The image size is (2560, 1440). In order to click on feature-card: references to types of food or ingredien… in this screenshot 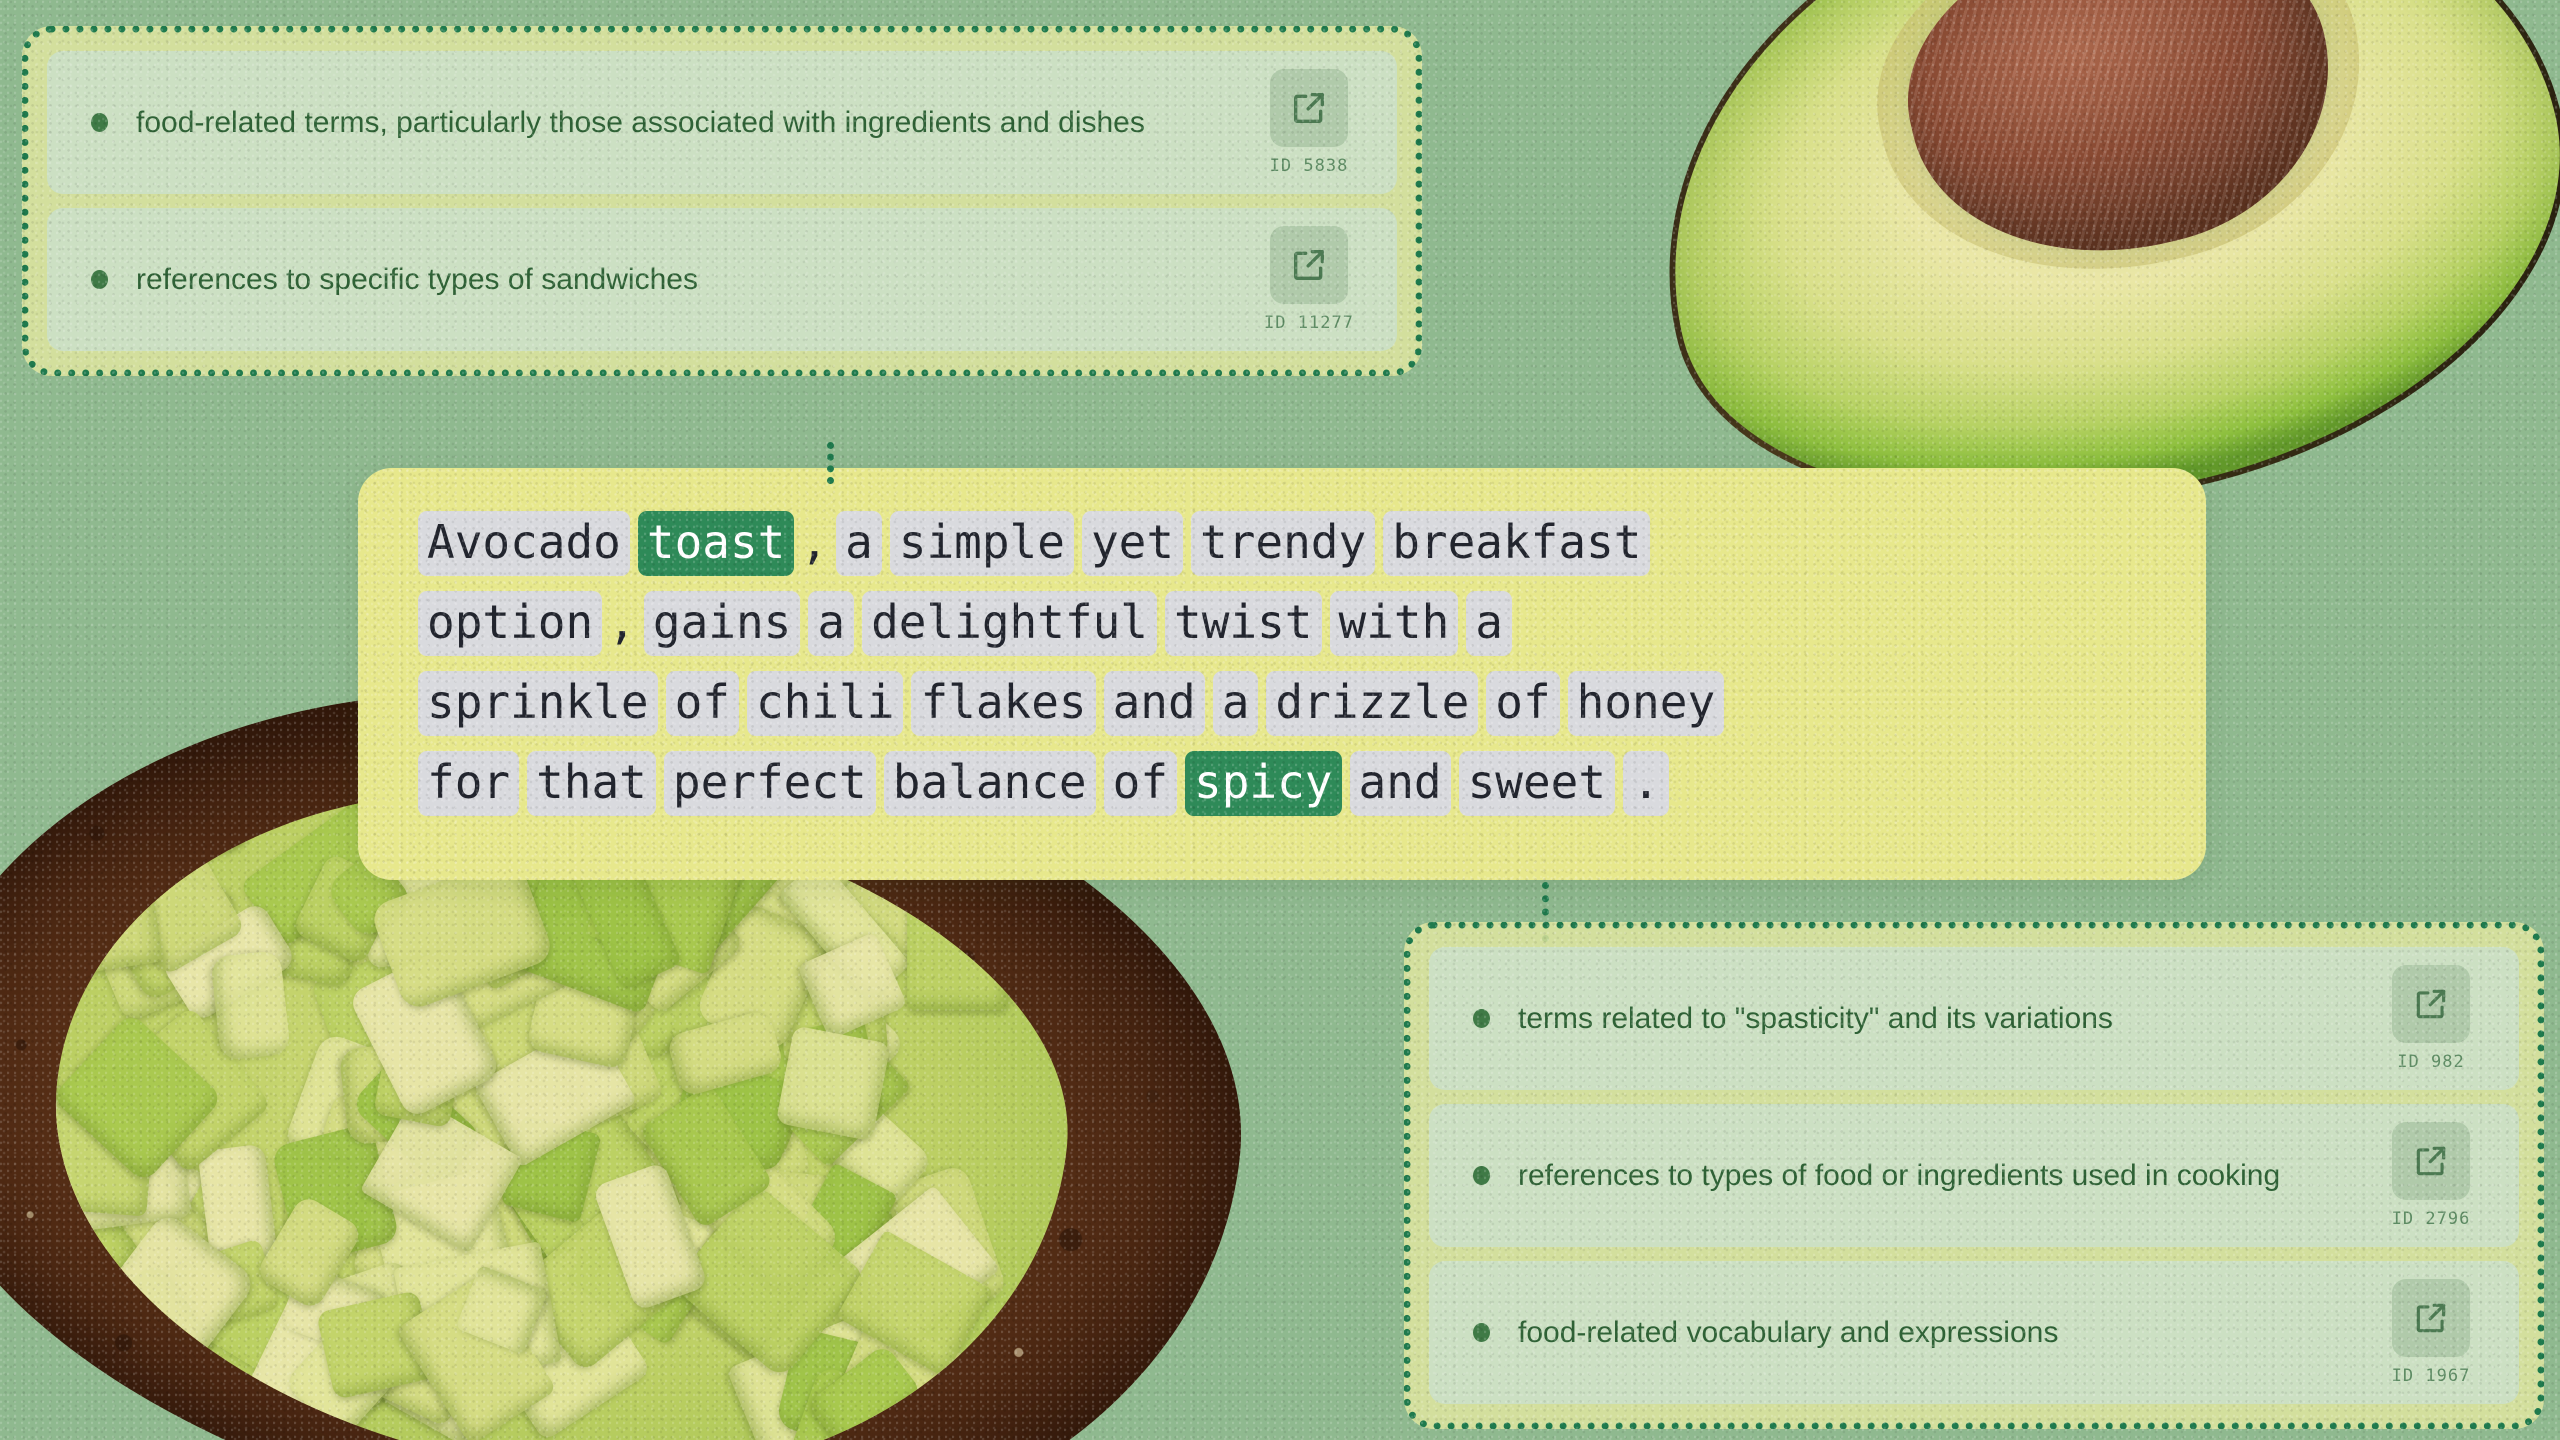, I will do `click(1974, 1175)`.